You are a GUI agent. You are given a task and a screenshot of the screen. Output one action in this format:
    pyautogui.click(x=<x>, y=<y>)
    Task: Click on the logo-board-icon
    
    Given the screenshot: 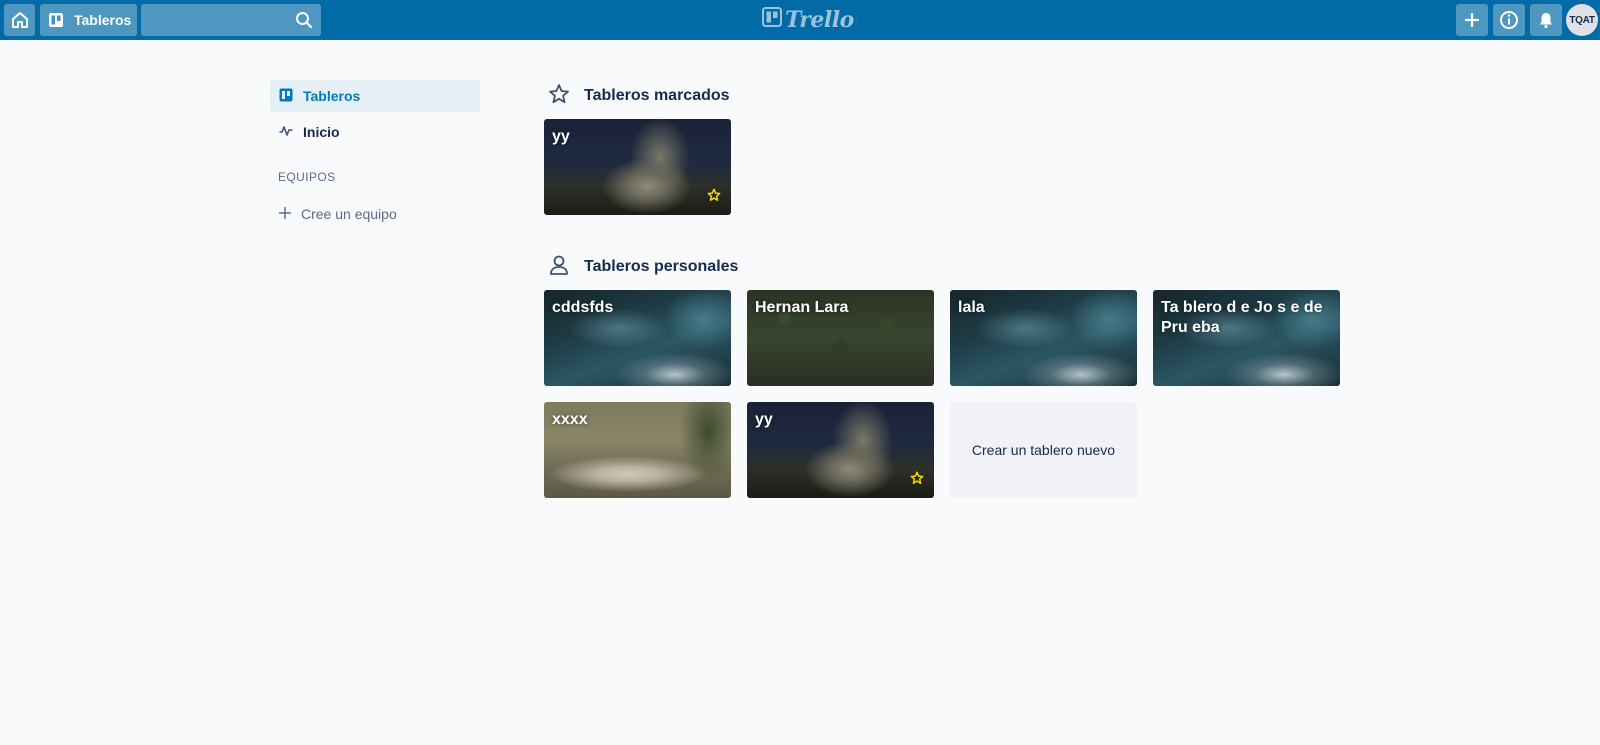 What is the action you would take?
    pyautogui.click(x=772, y=20)
    